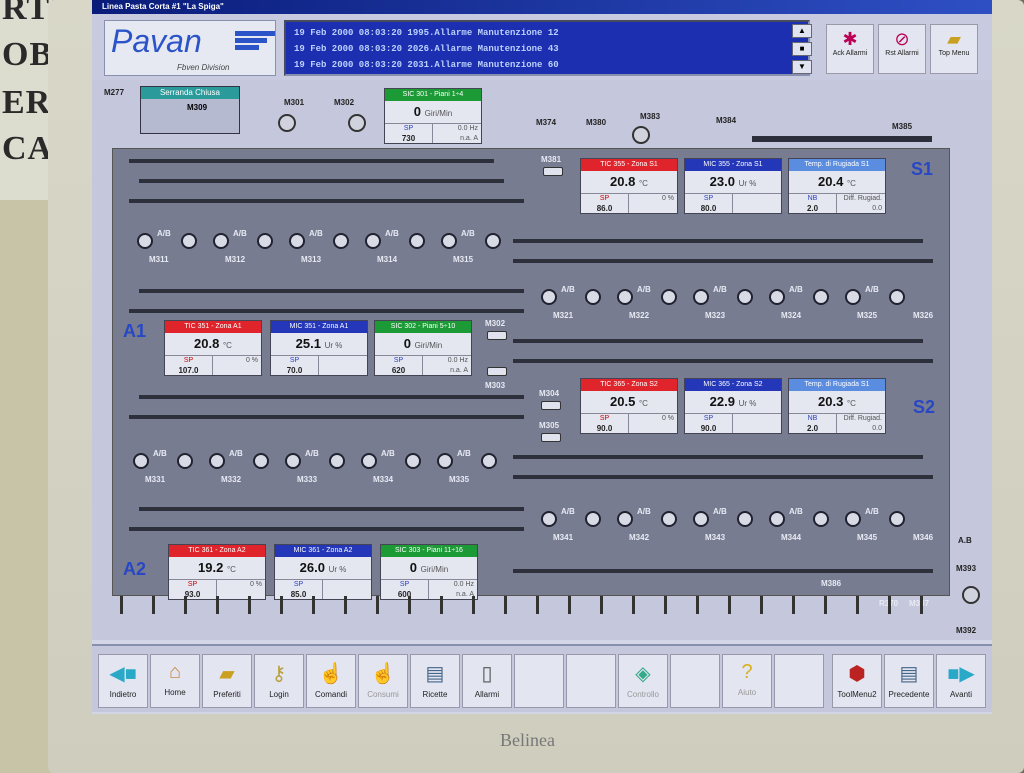 The width and height of the screenshot is (1024, 773). Describe the element at coordinates (850, 39) in the screenshot. I see `ack-icon: ✱` at that location.